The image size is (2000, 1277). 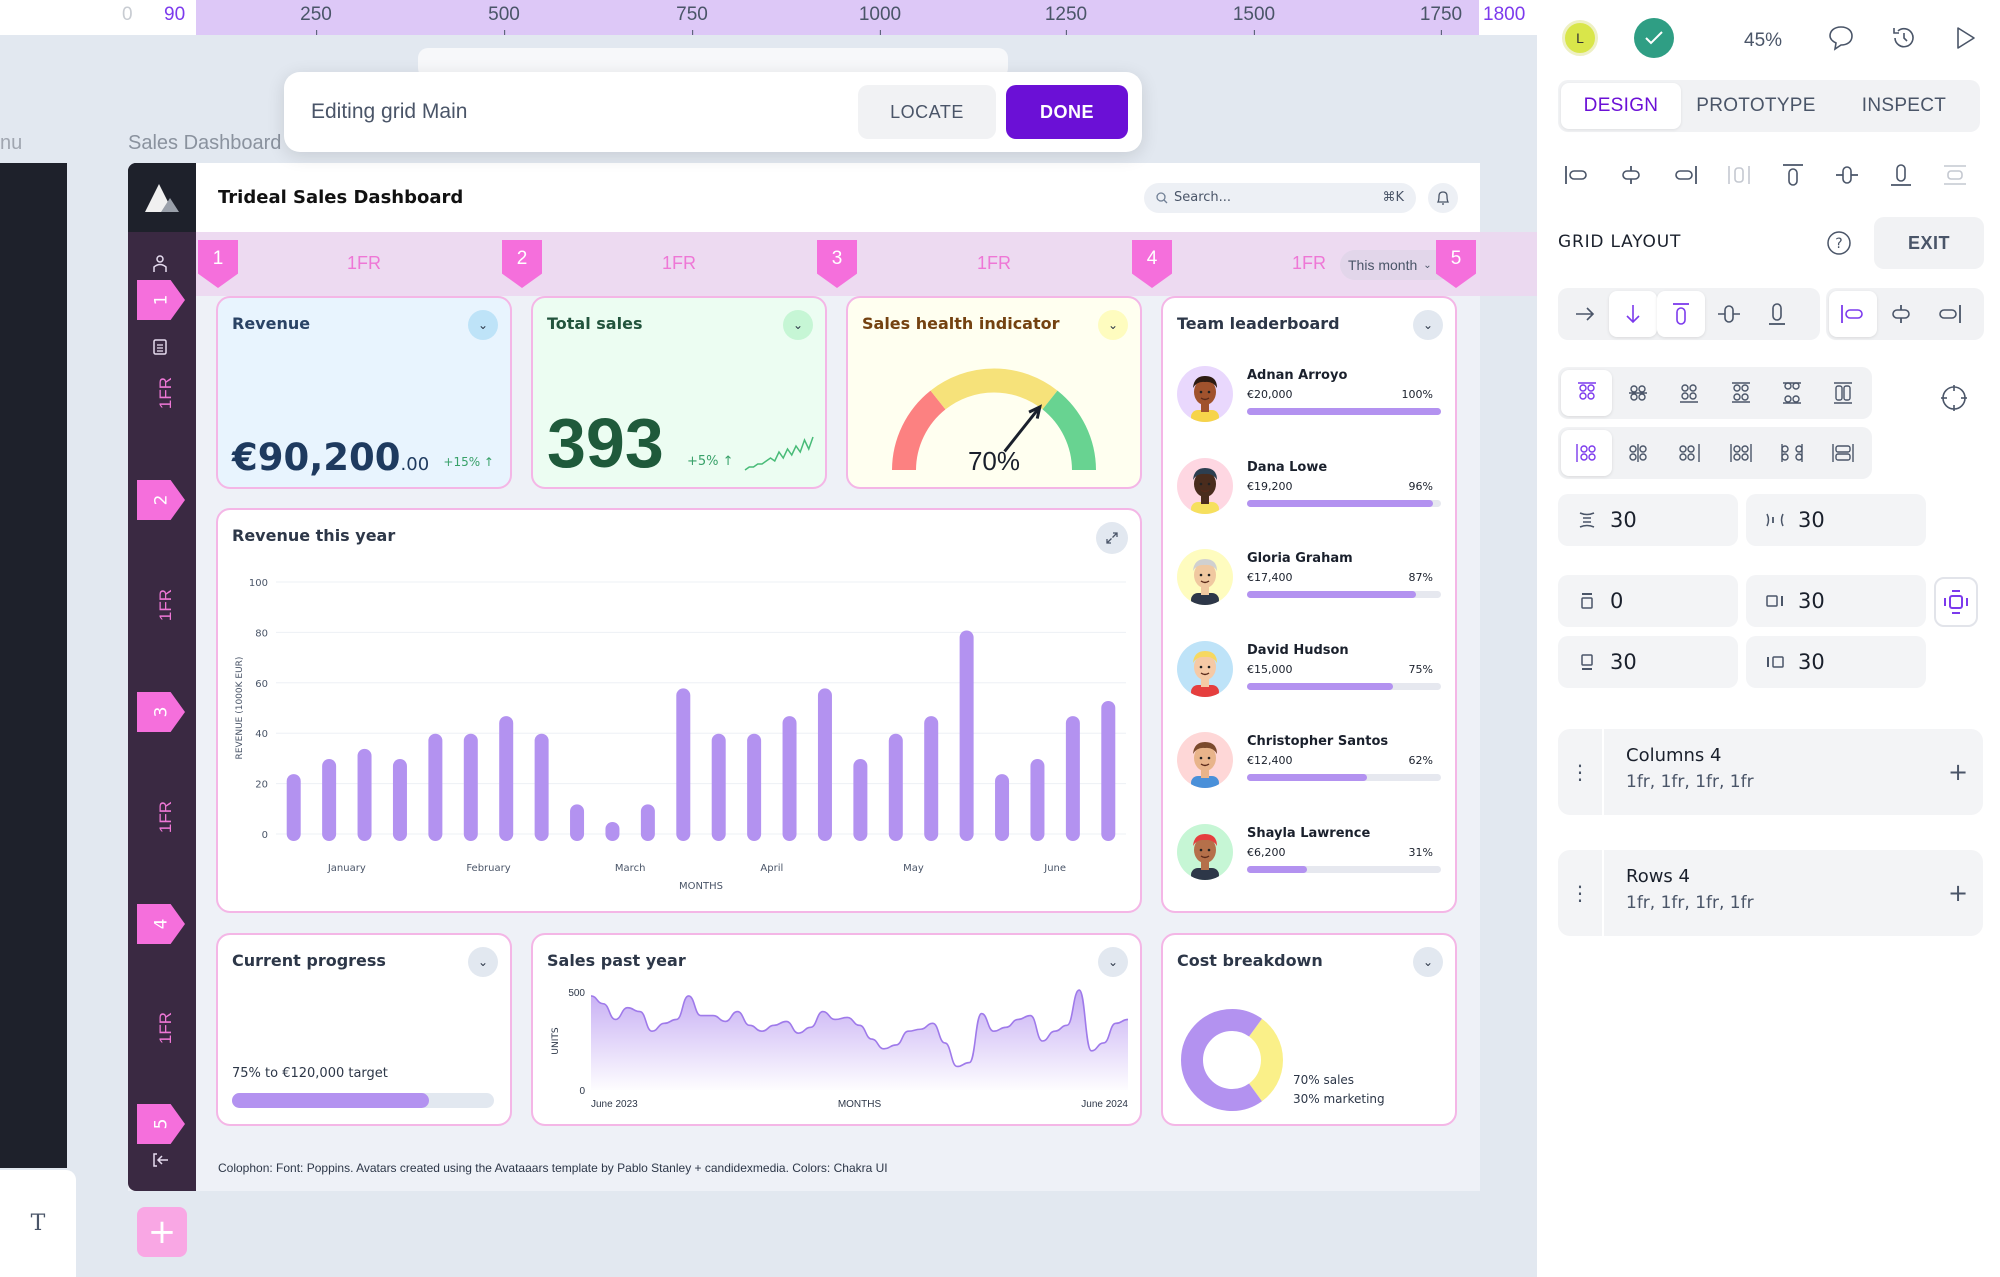 I want to click on exit-grid-button: EXIT, so click(x=1929, y=243).